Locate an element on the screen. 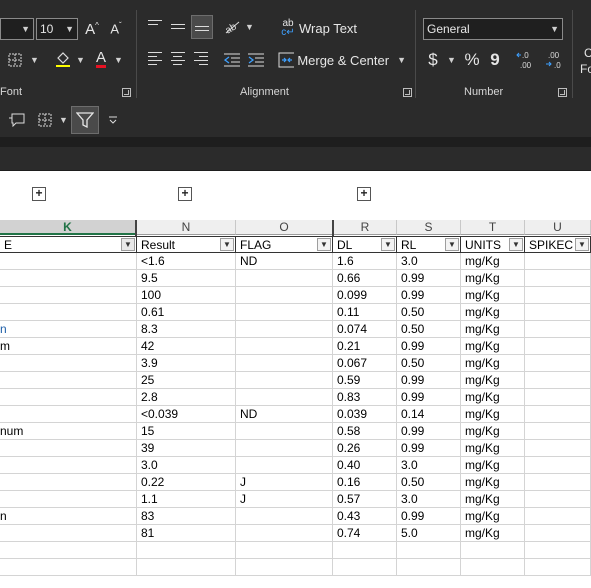 The height and width of the screenshot is (588, 591). column-header-n: N is located at coordinates (186, 227).